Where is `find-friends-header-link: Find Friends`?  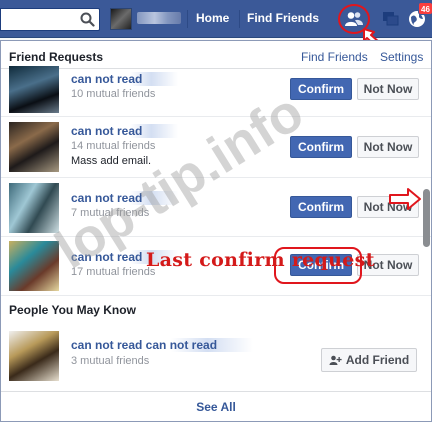 find-friends-header-link: Find Friends is located at coordinates (334, 57).